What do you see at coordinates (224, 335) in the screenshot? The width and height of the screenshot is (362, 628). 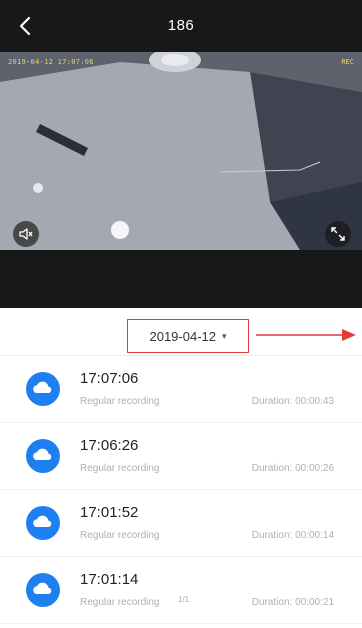 I see `caret-down-icon: ▾` at bounding box center [224, 335].